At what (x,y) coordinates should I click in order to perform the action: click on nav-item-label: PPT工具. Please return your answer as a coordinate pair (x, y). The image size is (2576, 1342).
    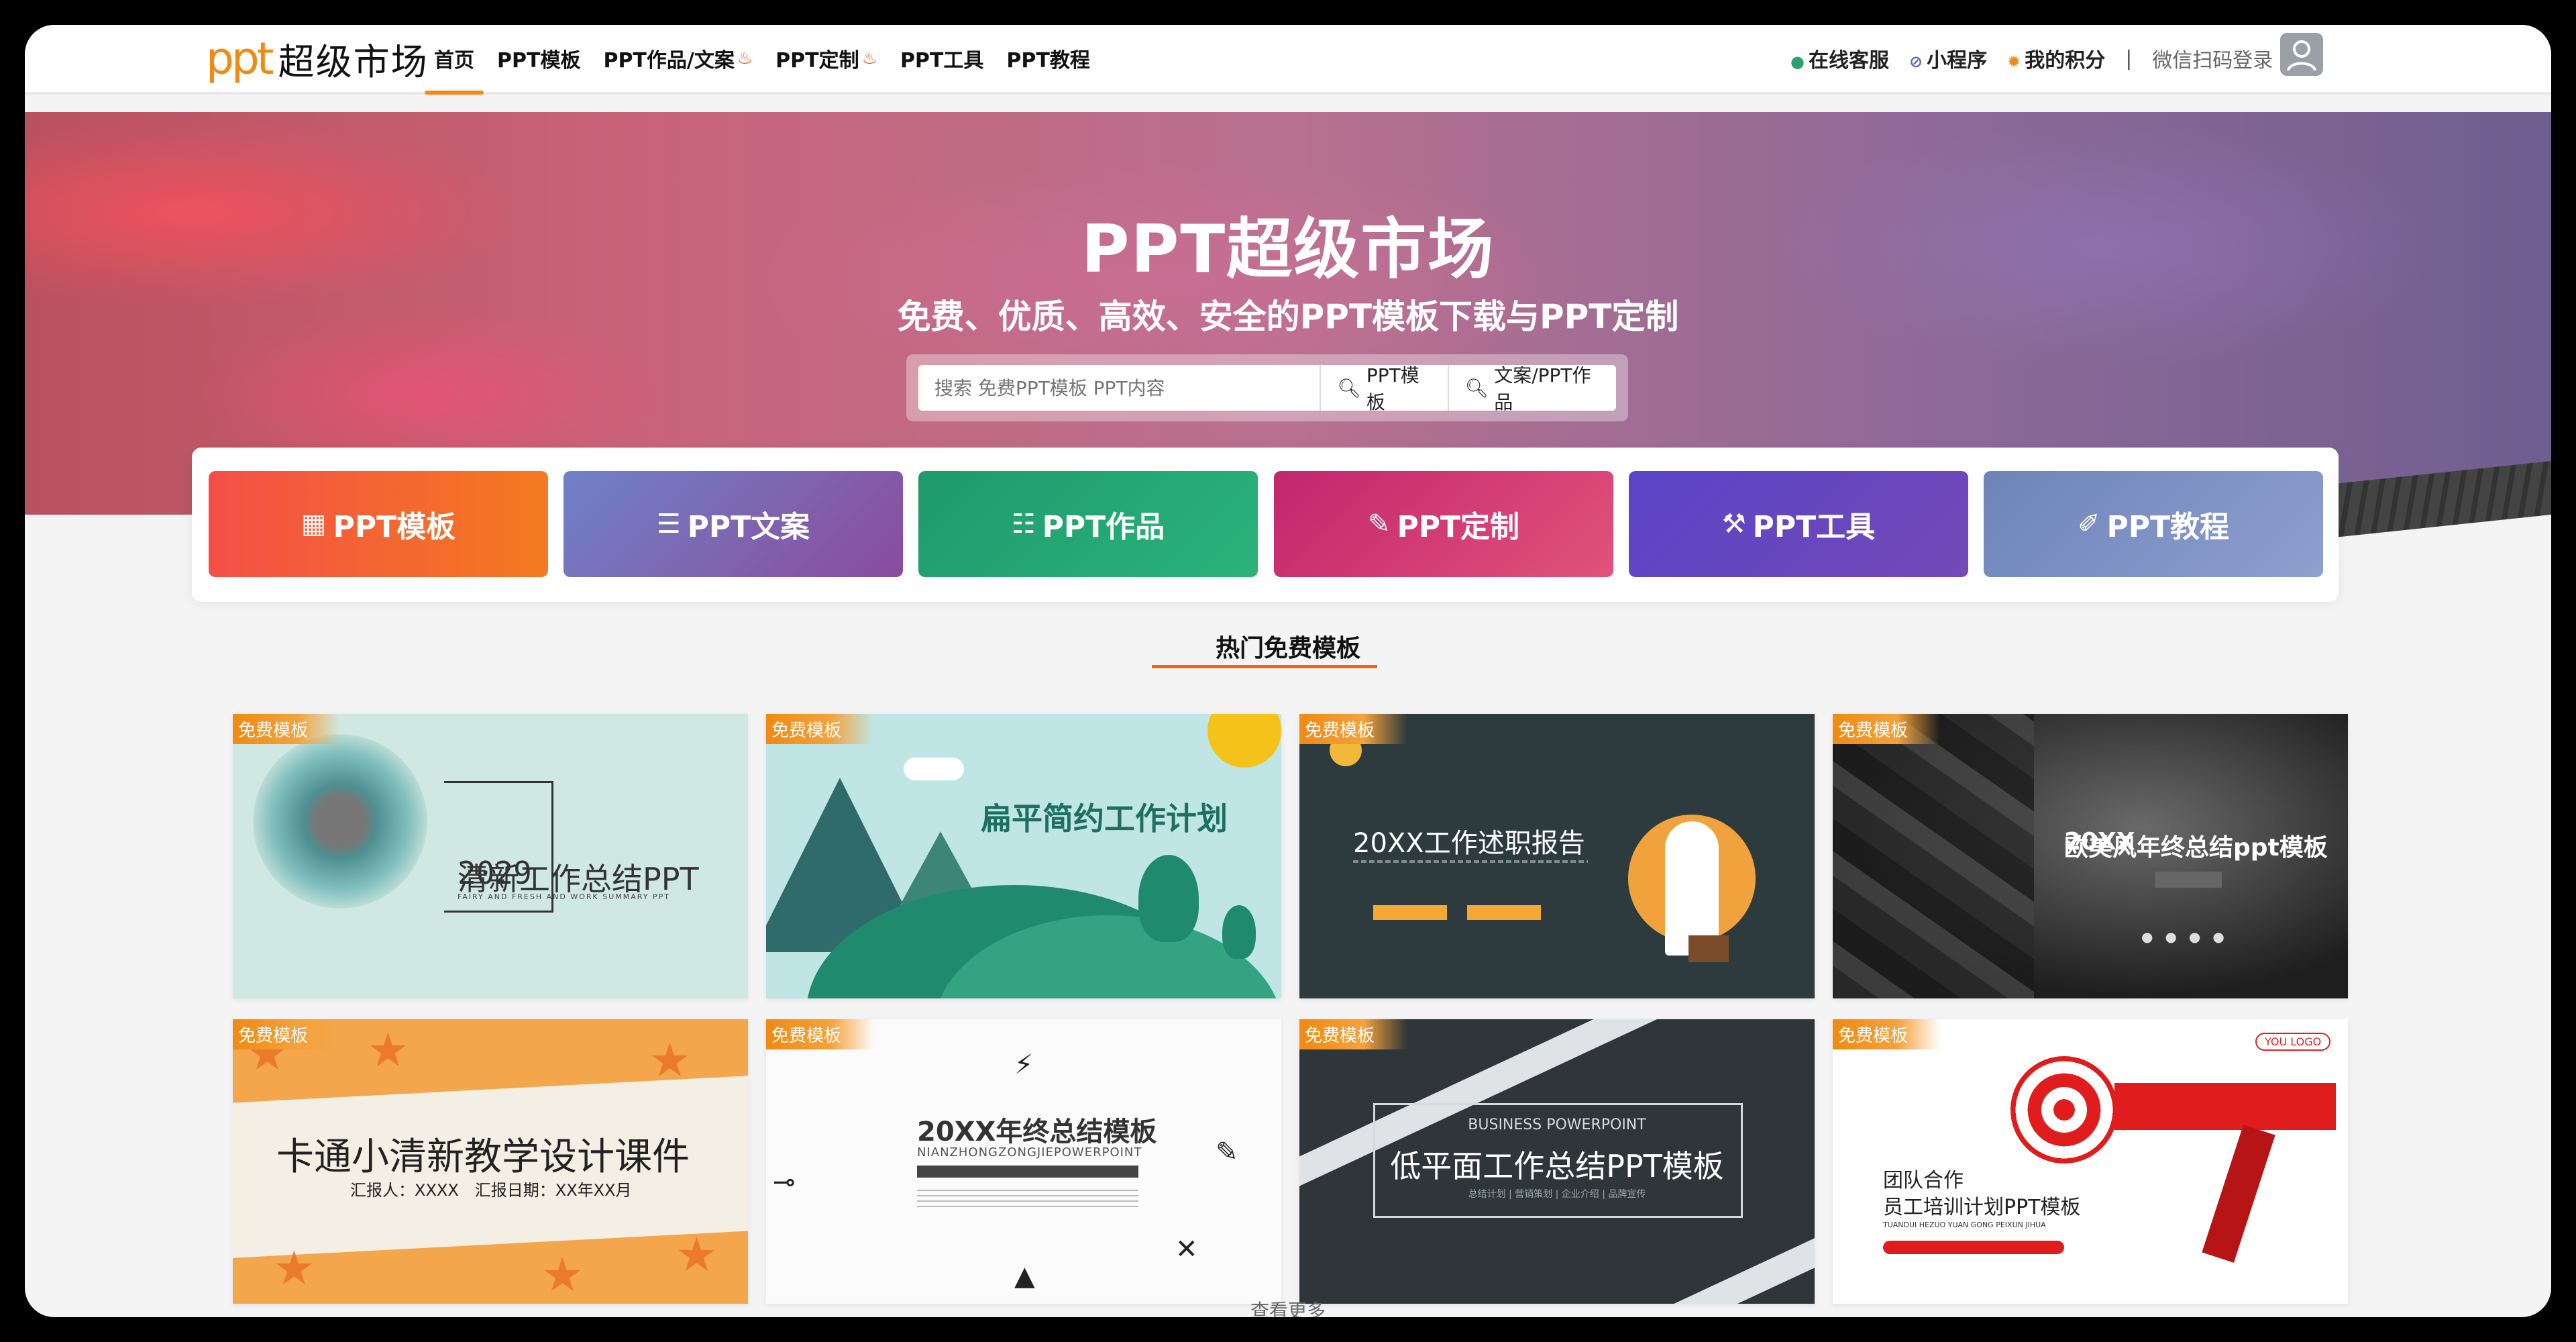
    Looking at the image, I should click on (942, 60).